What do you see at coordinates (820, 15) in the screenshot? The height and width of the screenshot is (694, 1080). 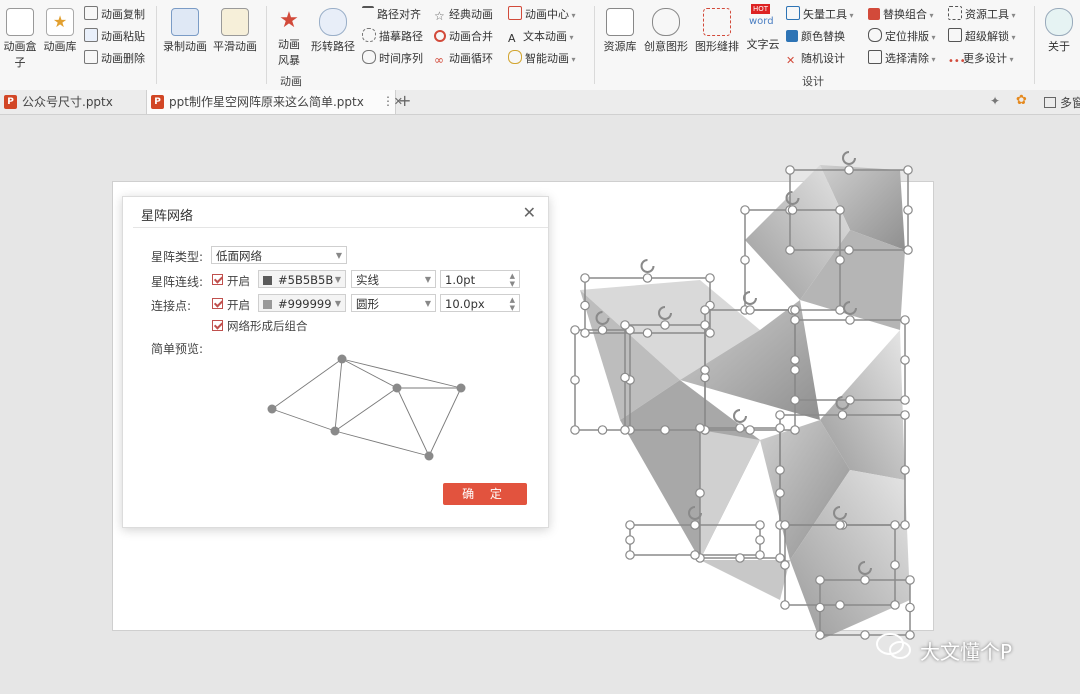 I see `vector-tools-button: 矢量工具 ▾` at bounding box center [820, 15].